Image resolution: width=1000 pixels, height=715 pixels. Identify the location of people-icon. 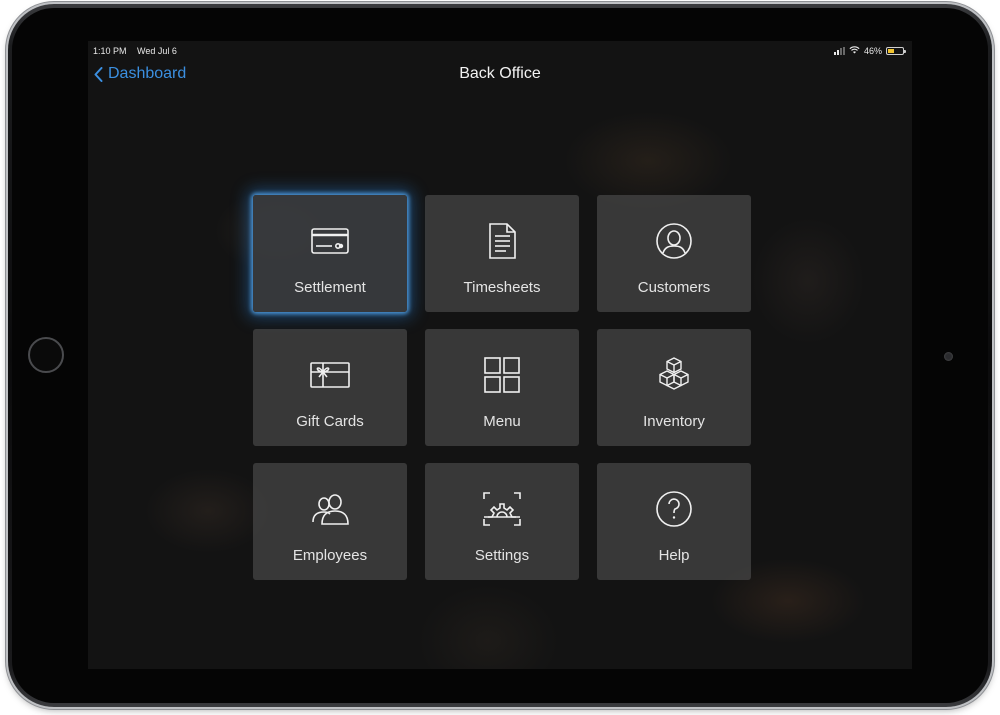
(330, 509).